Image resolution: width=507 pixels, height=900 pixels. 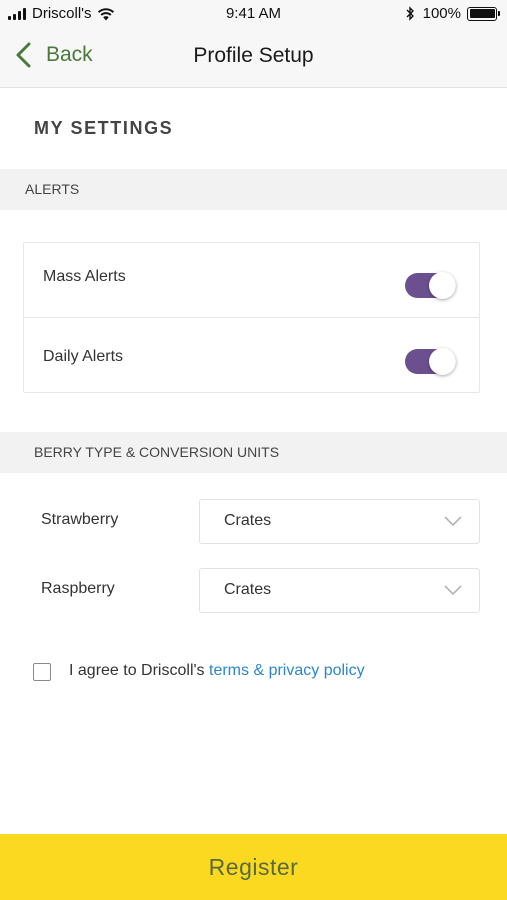 What do you see at coordinates (248, 589) in the screenshot?
I see `raspberry-unit-value: Crates` at bounding box center [248, 589].